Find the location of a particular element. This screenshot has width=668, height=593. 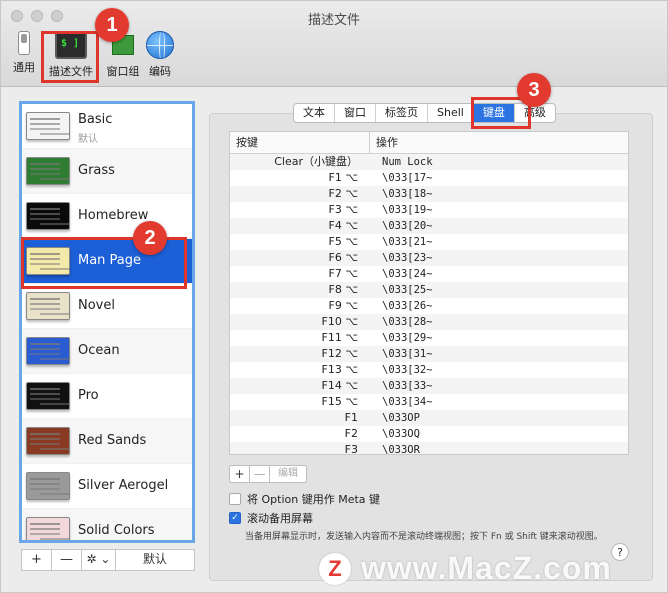

table-row: F5 ⌥ \033[21~ is located at coordinates (429, 242).